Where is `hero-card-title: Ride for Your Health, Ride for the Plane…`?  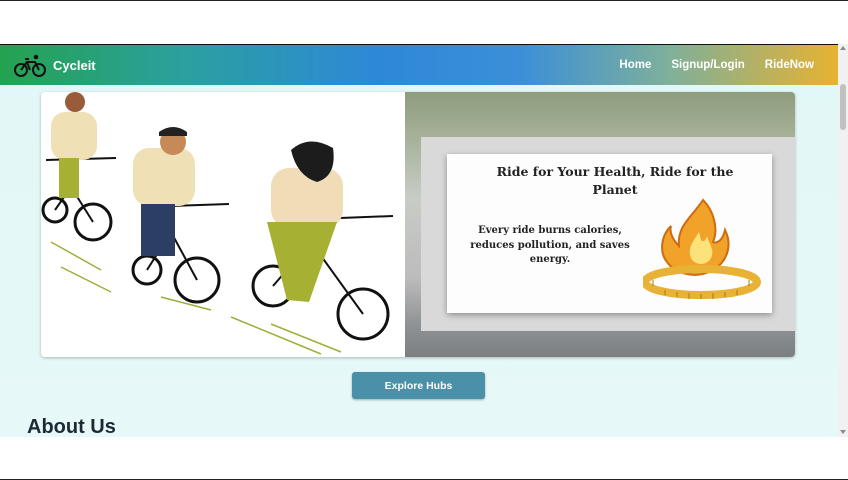 hero-card-title: Ride for Your Health, Ride for the Plane… is located at coordinates (615, 180).